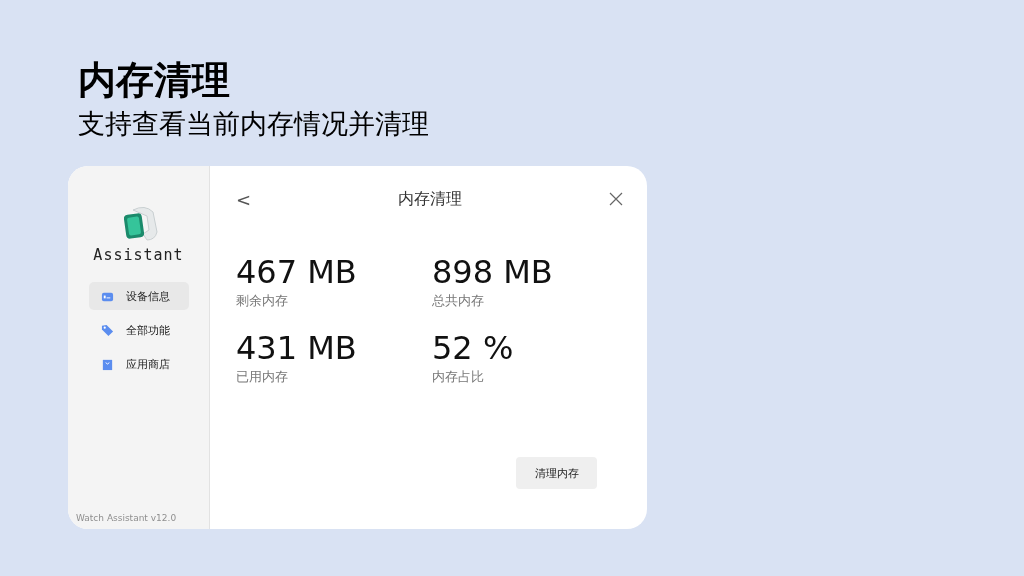 Image resolution: width=1024 pixels, height=576 pixels. What do you see at coordinates (138, 364) in the screenshot?
I see `nav-item: 应用商店` at bounding box center [138, 364].